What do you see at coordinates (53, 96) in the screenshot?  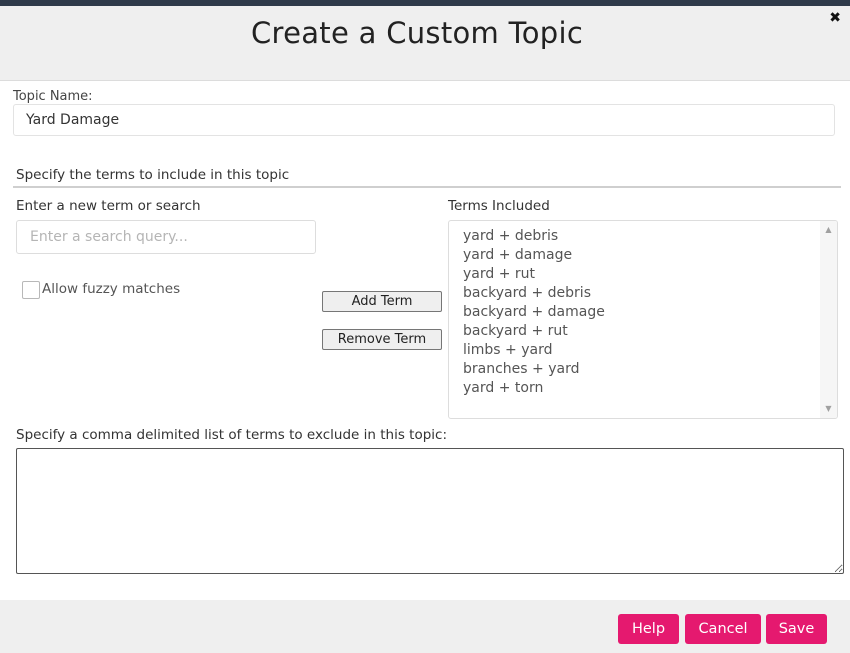 I see `topic-name-label: Topic Name:` at bounding box center [53, 96].